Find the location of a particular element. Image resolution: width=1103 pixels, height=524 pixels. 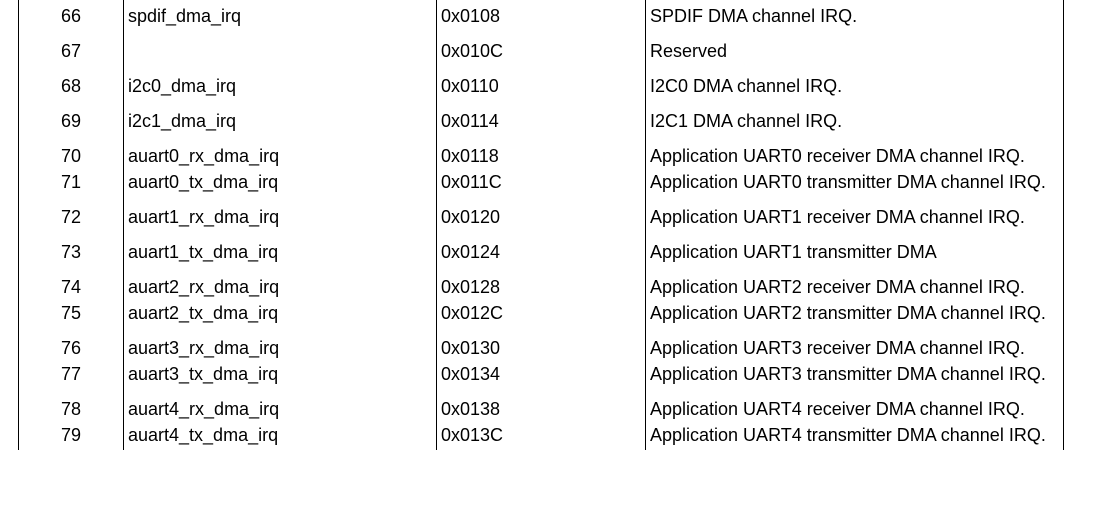

irq-number: 69 is located at coordinates (71, 118).